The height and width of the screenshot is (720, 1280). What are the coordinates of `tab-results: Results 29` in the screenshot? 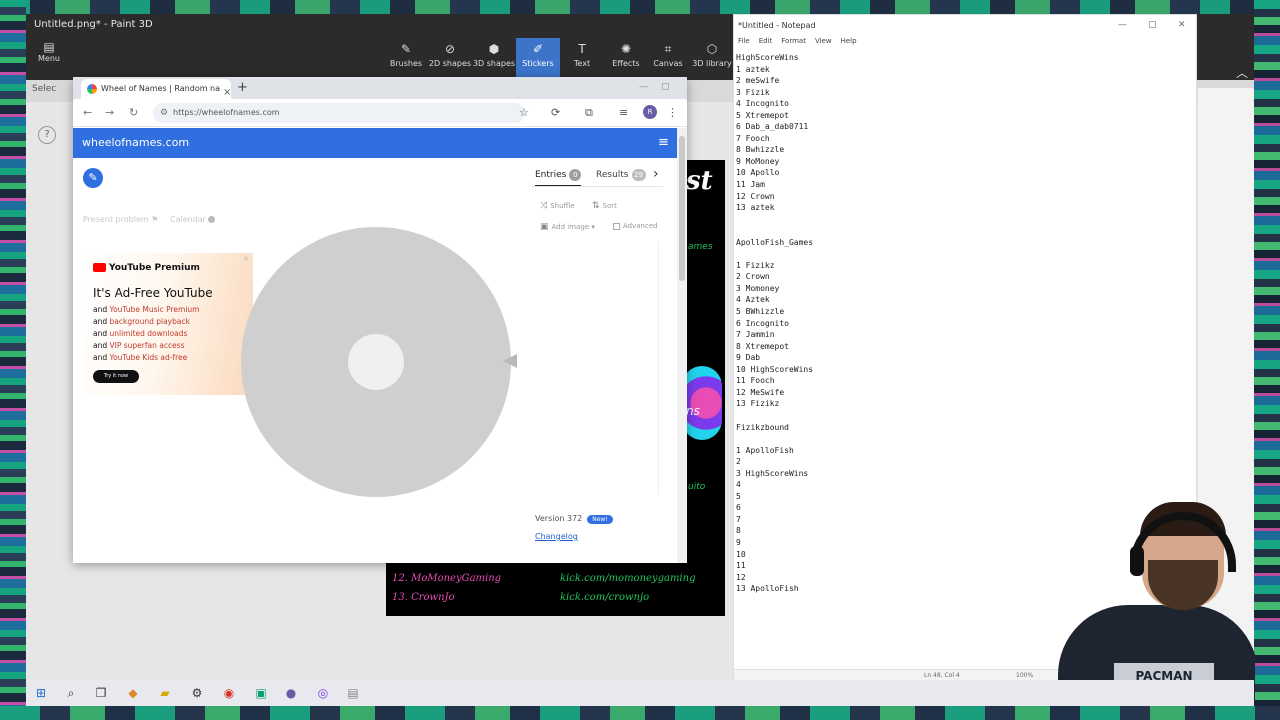 It's located at (621, 175).